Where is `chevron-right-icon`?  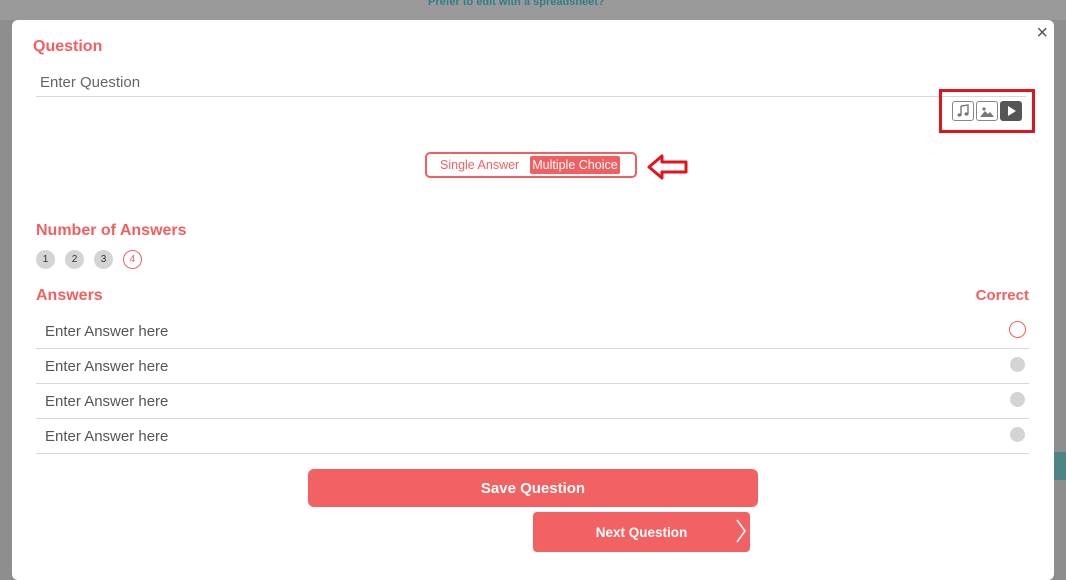 chevron-right-icon is located at coordinates (741, 531).